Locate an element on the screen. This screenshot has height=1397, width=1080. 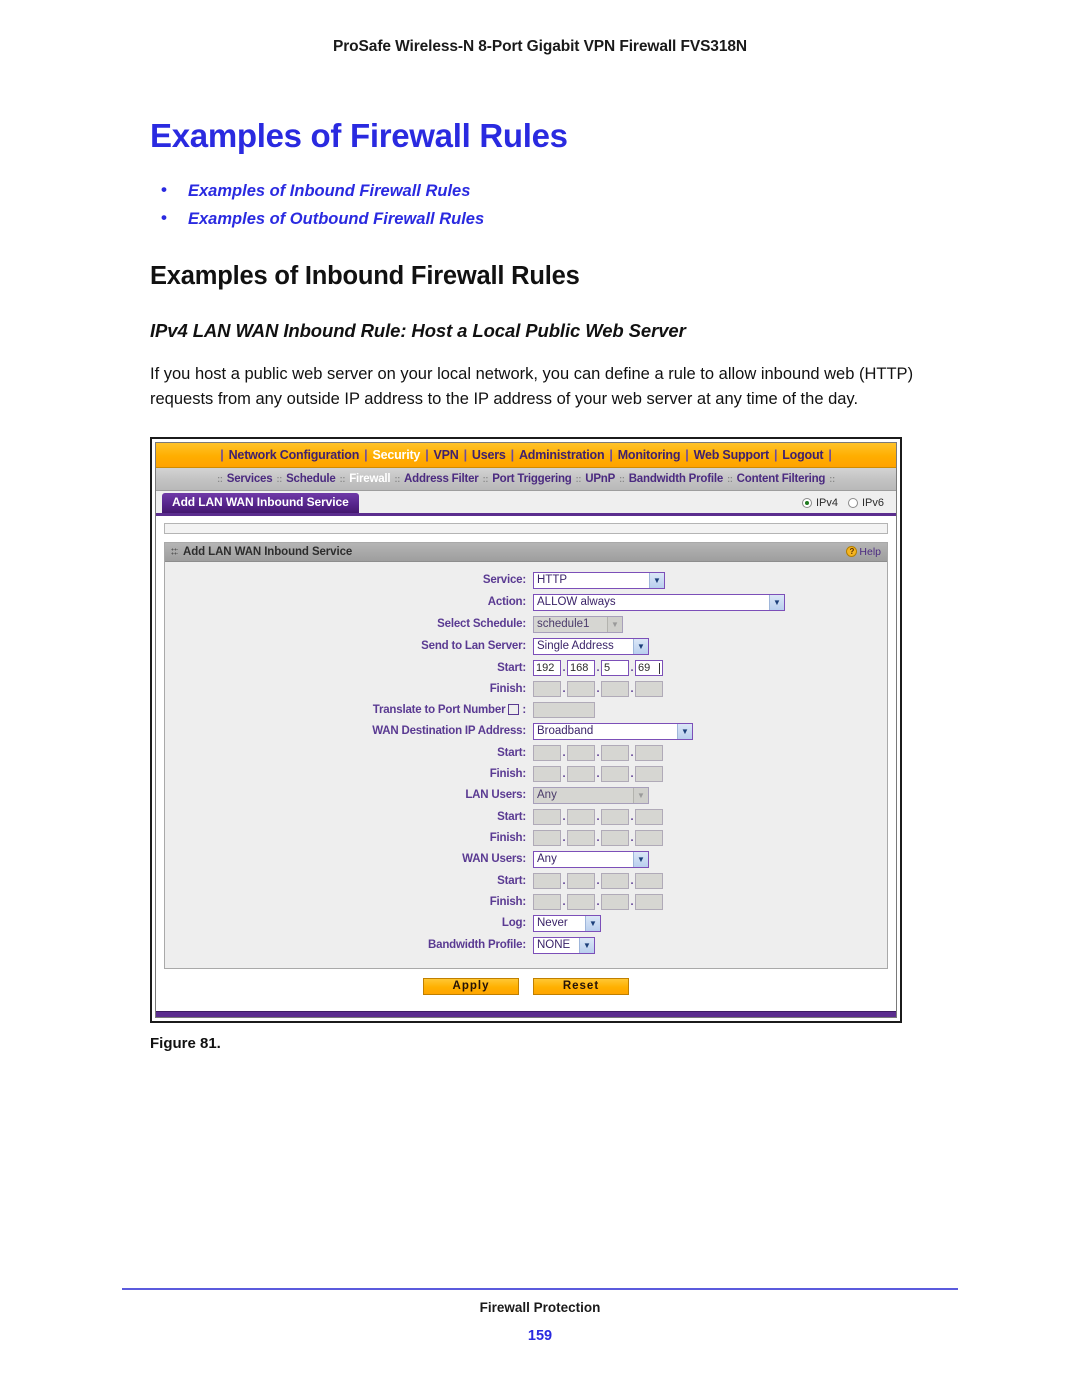
reset-button: Reset is located at coordinates (581, 986).